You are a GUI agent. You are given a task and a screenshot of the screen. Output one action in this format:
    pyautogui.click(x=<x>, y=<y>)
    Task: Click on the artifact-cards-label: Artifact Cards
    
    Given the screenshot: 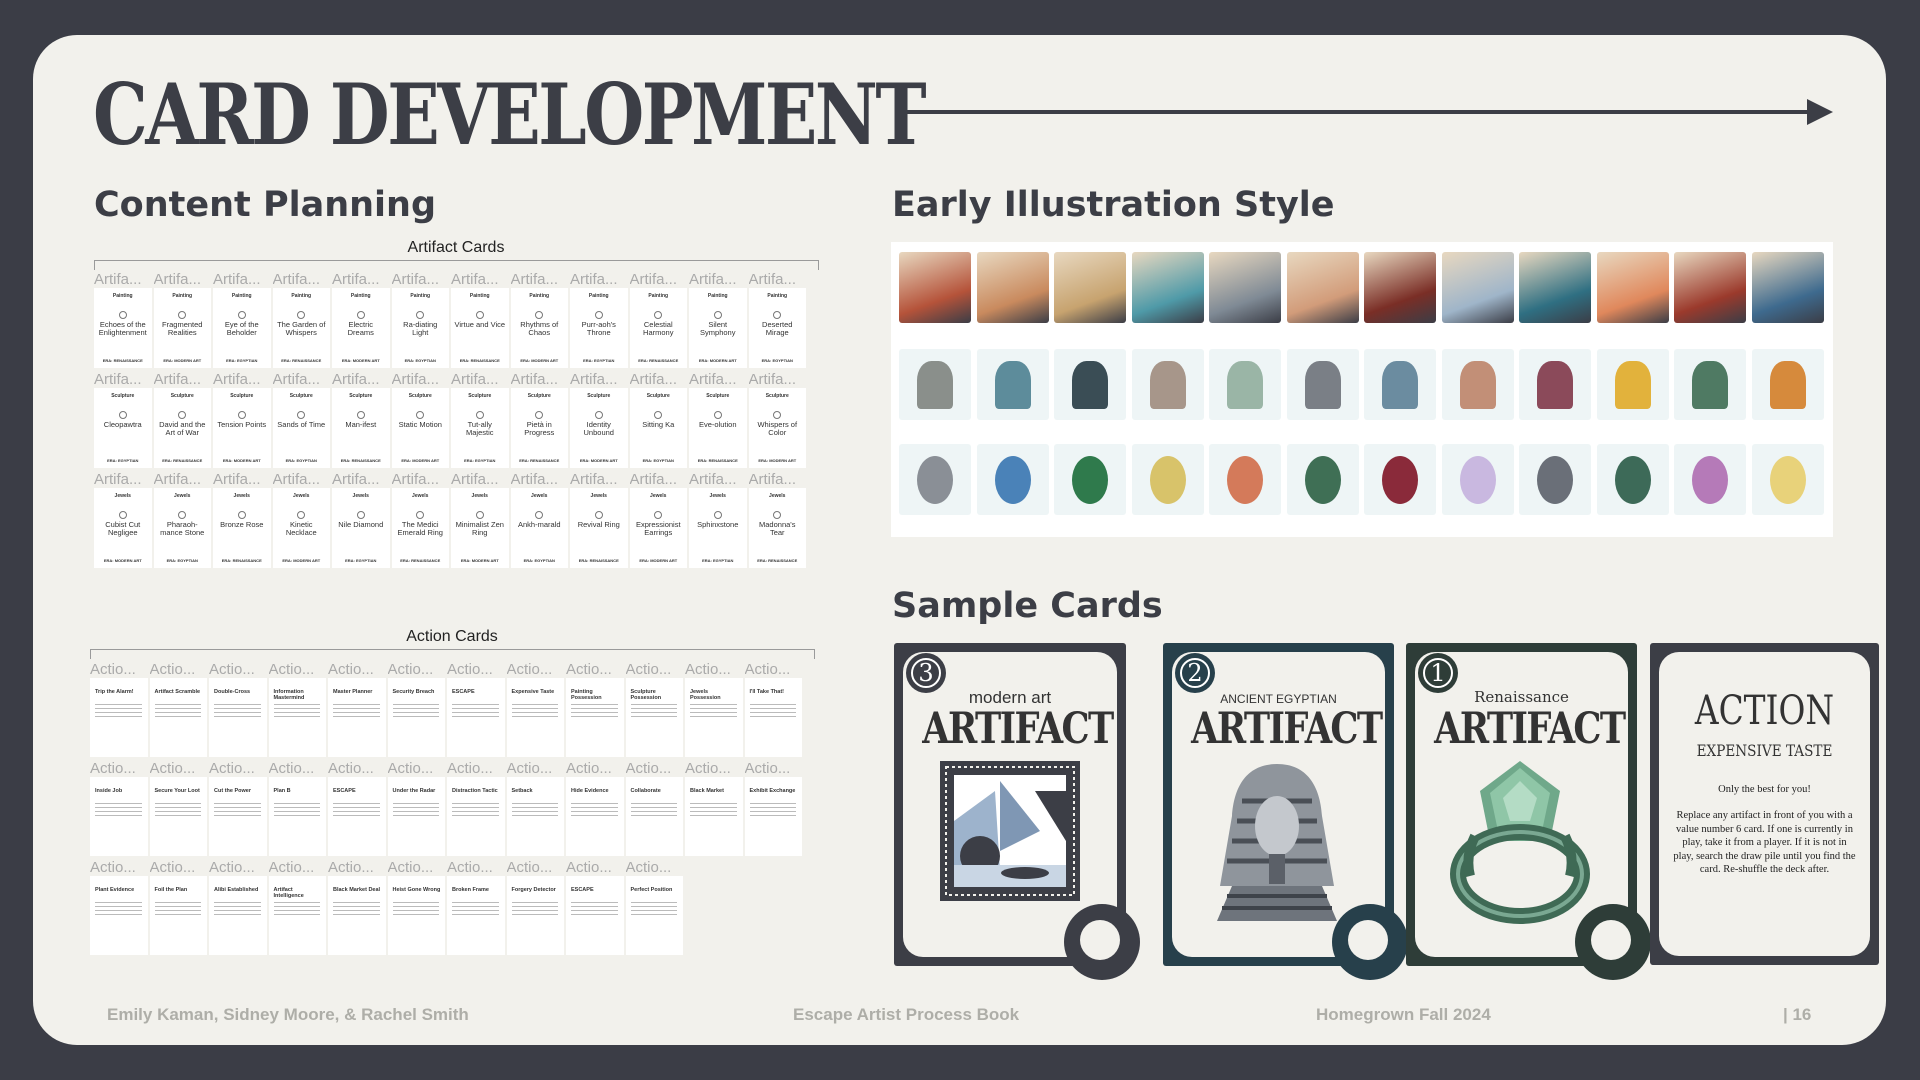 What is the action you would take?
    pyautogui.click(x=456, y=247)
    